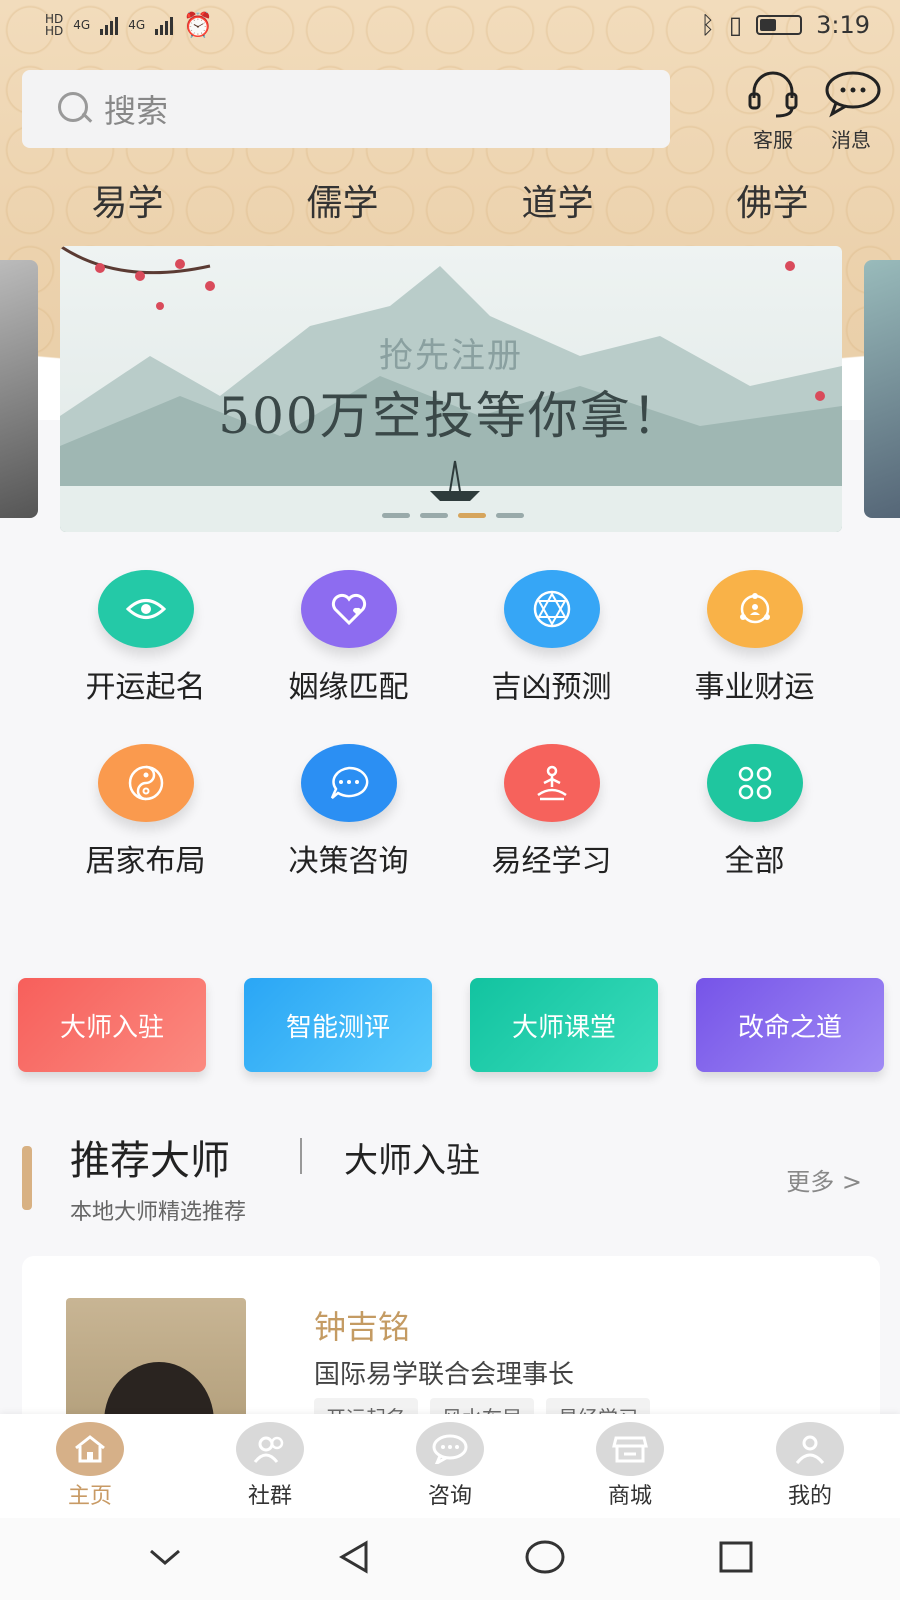  Describe the element at coordinates (810, 1449) in the screenshot. I see `profile-icon` at that location.